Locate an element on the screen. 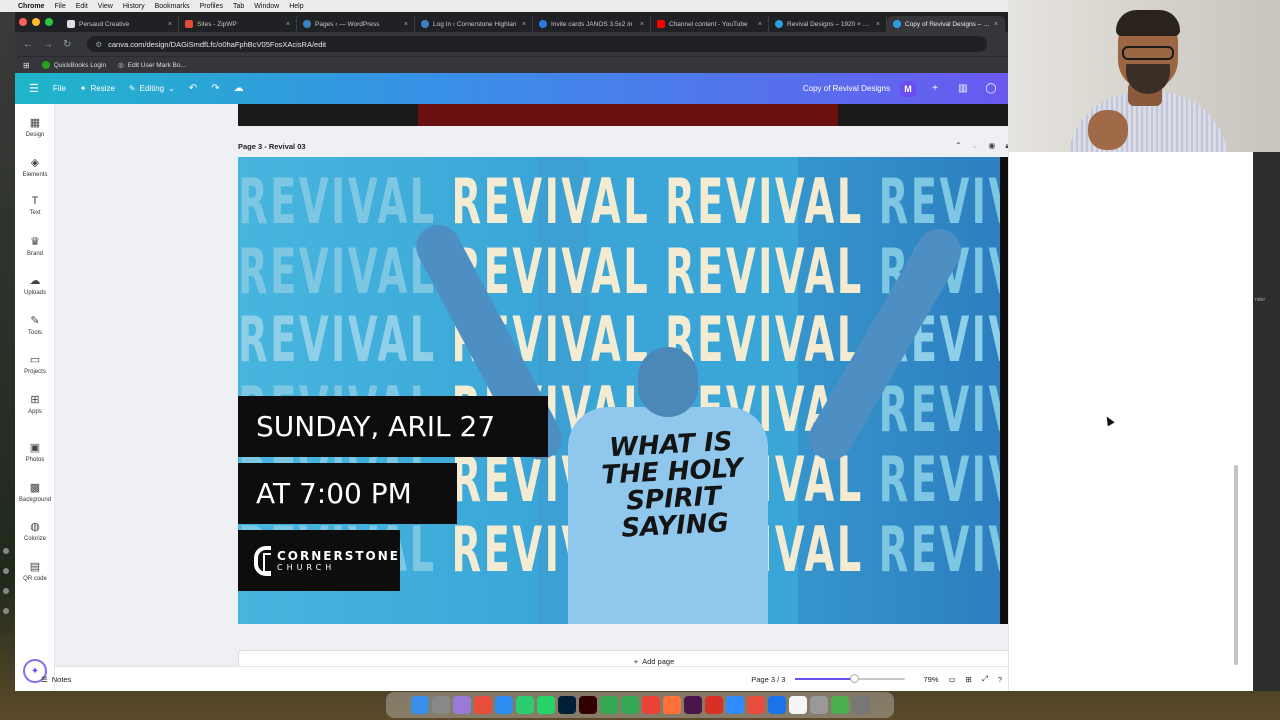  sidebar-item-elements: ◈ Elements is located at coordinates (35, 167).